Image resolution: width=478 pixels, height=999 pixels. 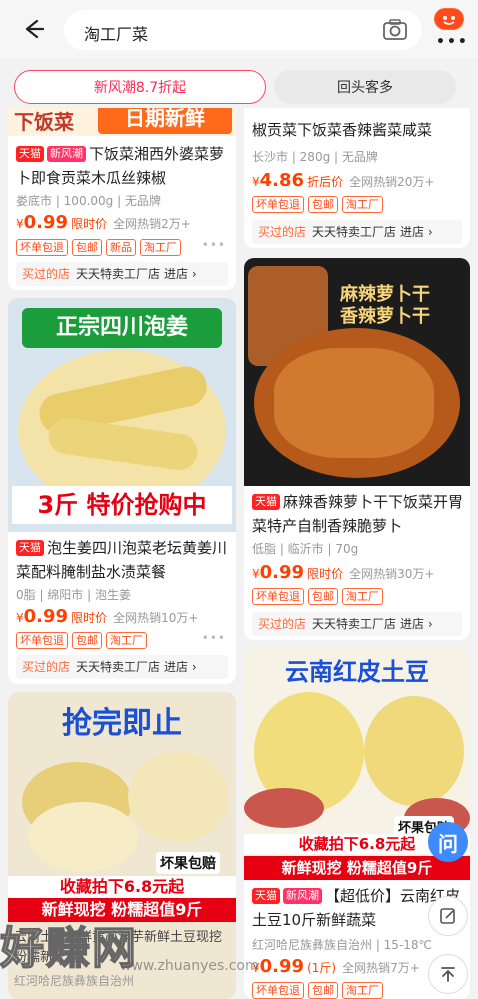 I want to click on arrow-up-icon, so click(x=448, y=974).